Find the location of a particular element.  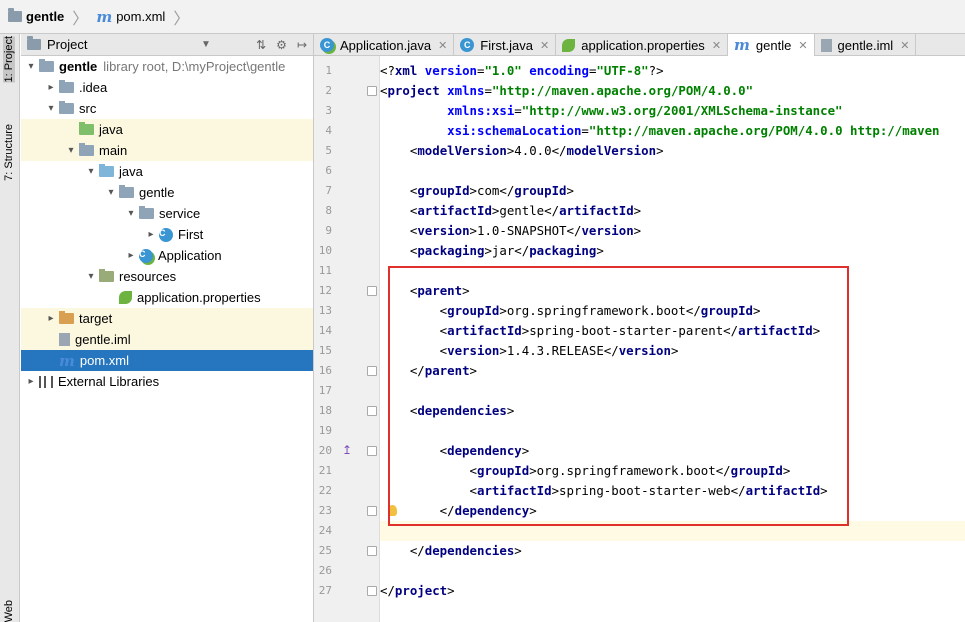

project-panel-header: Project ▼ ⇅ ⚙ ↦ is located at coordinates (167, 45).